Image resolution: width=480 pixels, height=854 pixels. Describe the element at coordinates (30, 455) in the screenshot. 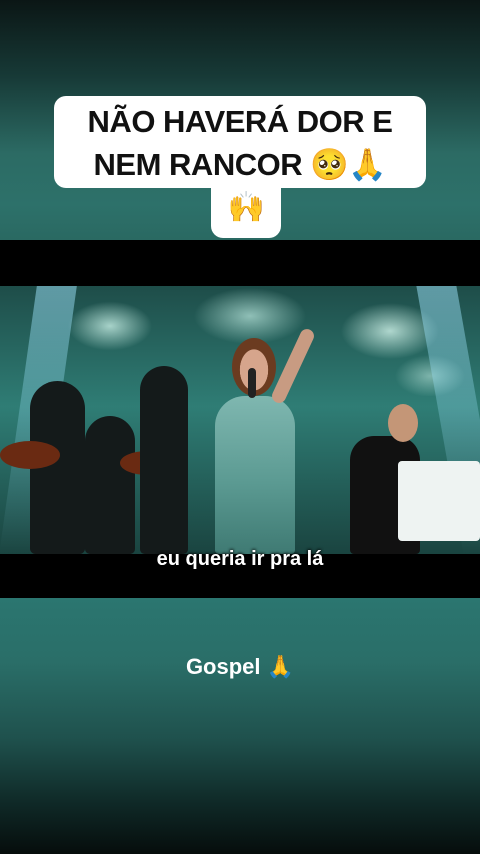

I see `violin` at that location.